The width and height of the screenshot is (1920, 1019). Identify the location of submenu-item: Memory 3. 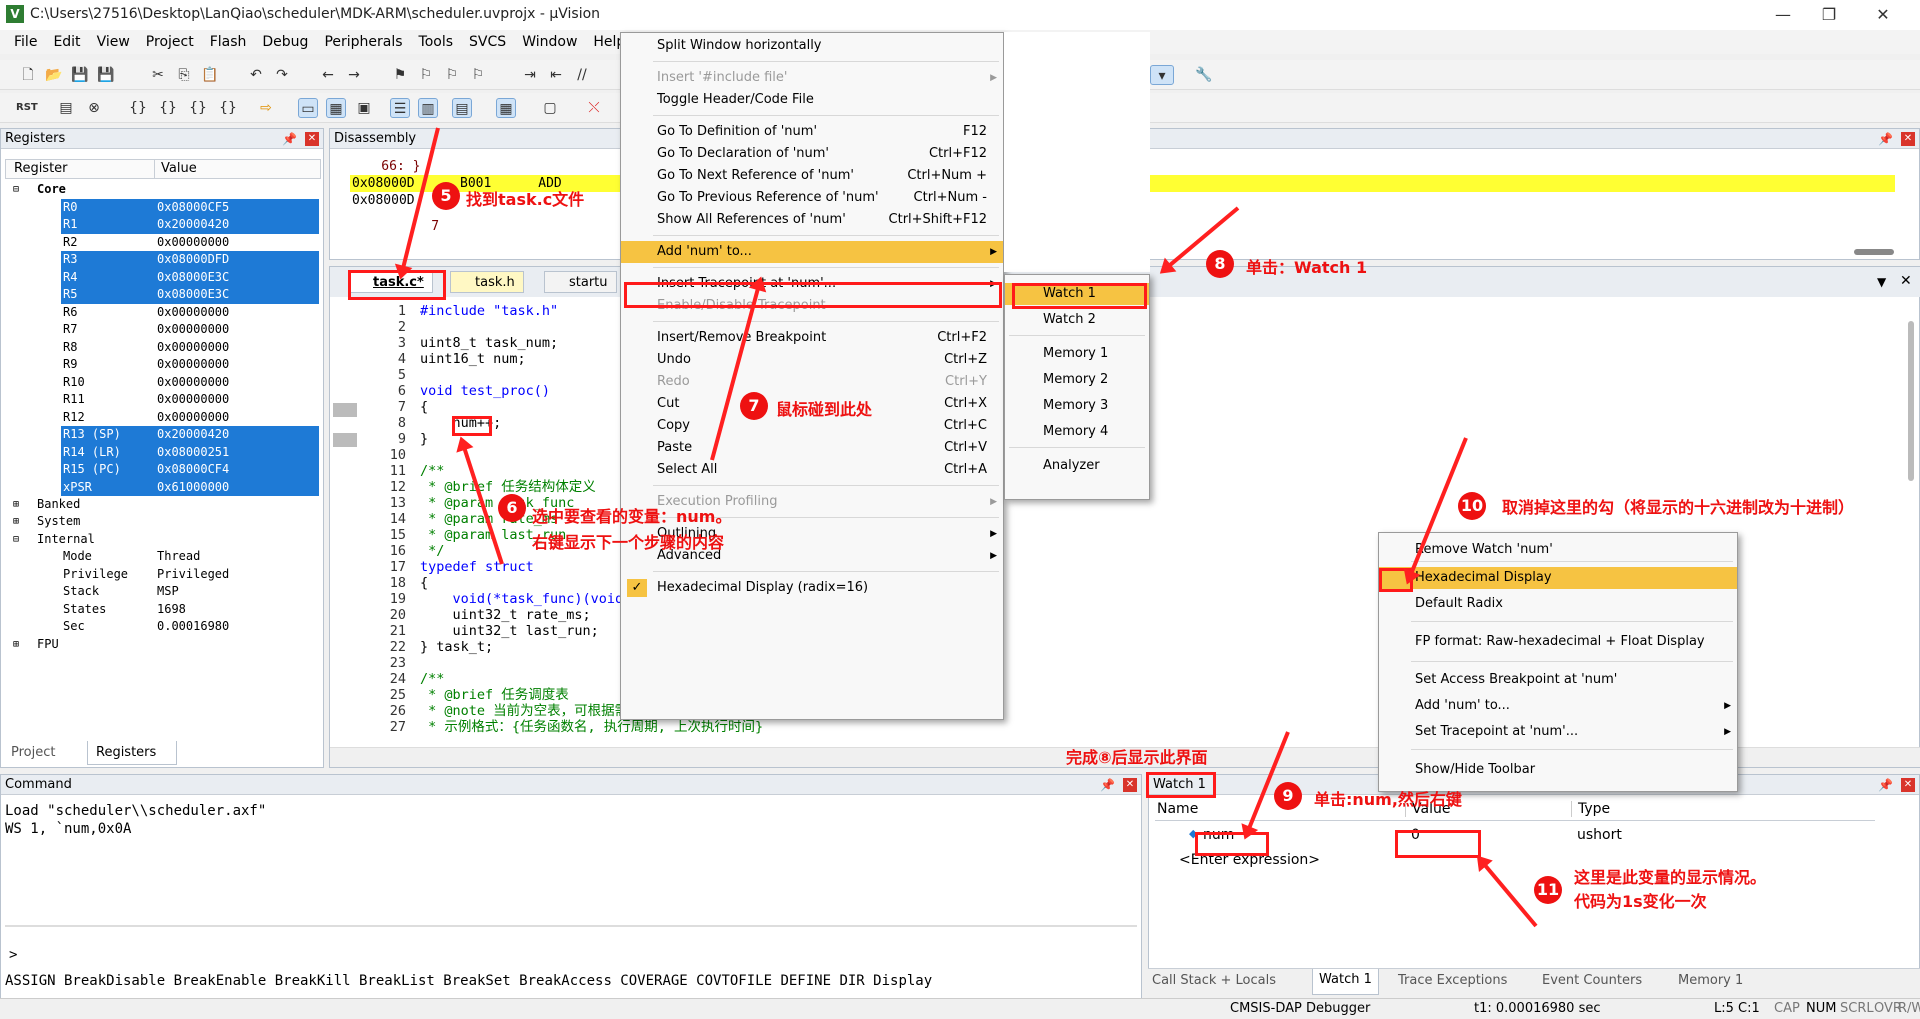
(1077, 406).